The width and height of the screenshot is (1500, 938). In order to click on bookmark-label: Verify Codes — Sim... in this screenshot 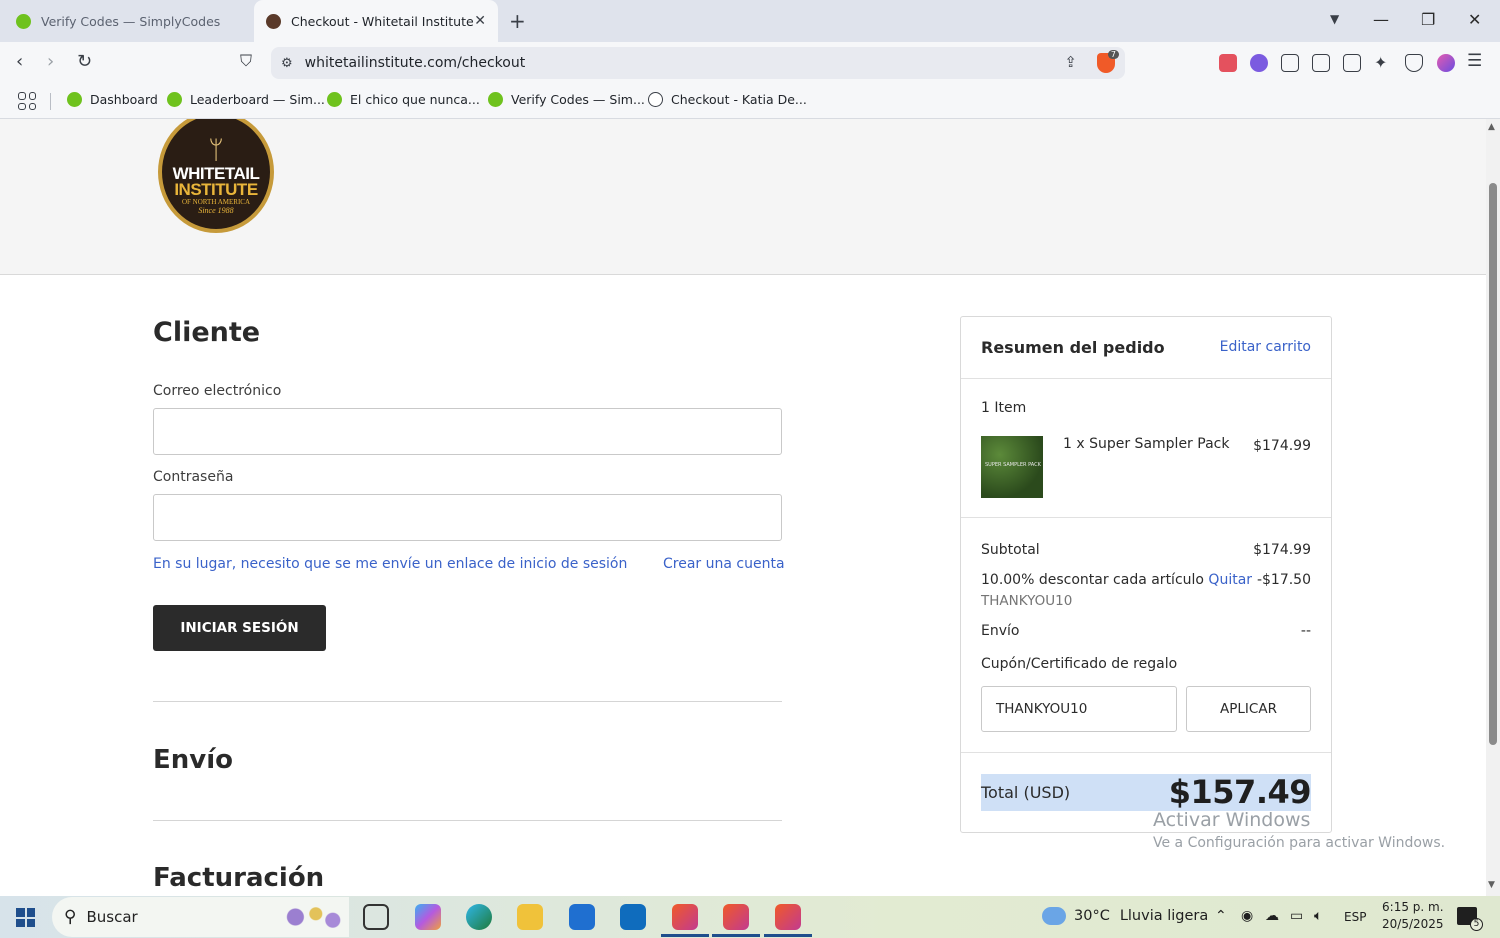, I will do `click(578, 99)`.